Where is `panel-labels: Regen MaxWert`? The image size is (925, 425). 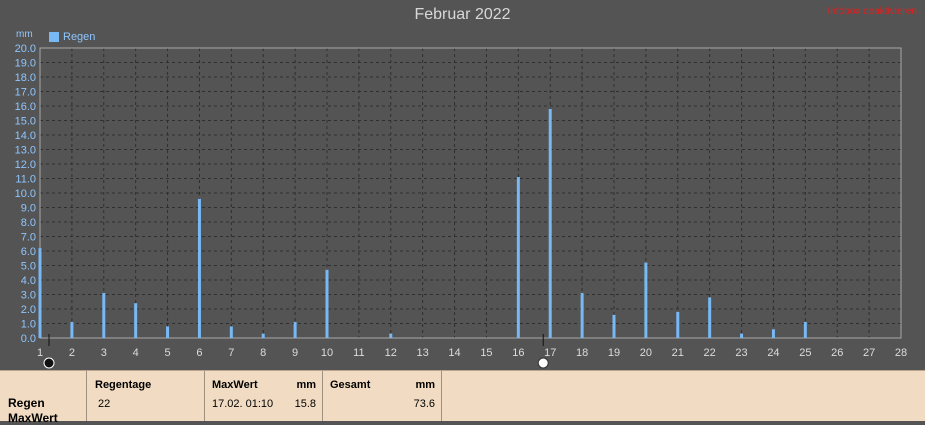 panel-labels: Regen MaxWert is located at coordinates (43, 398).